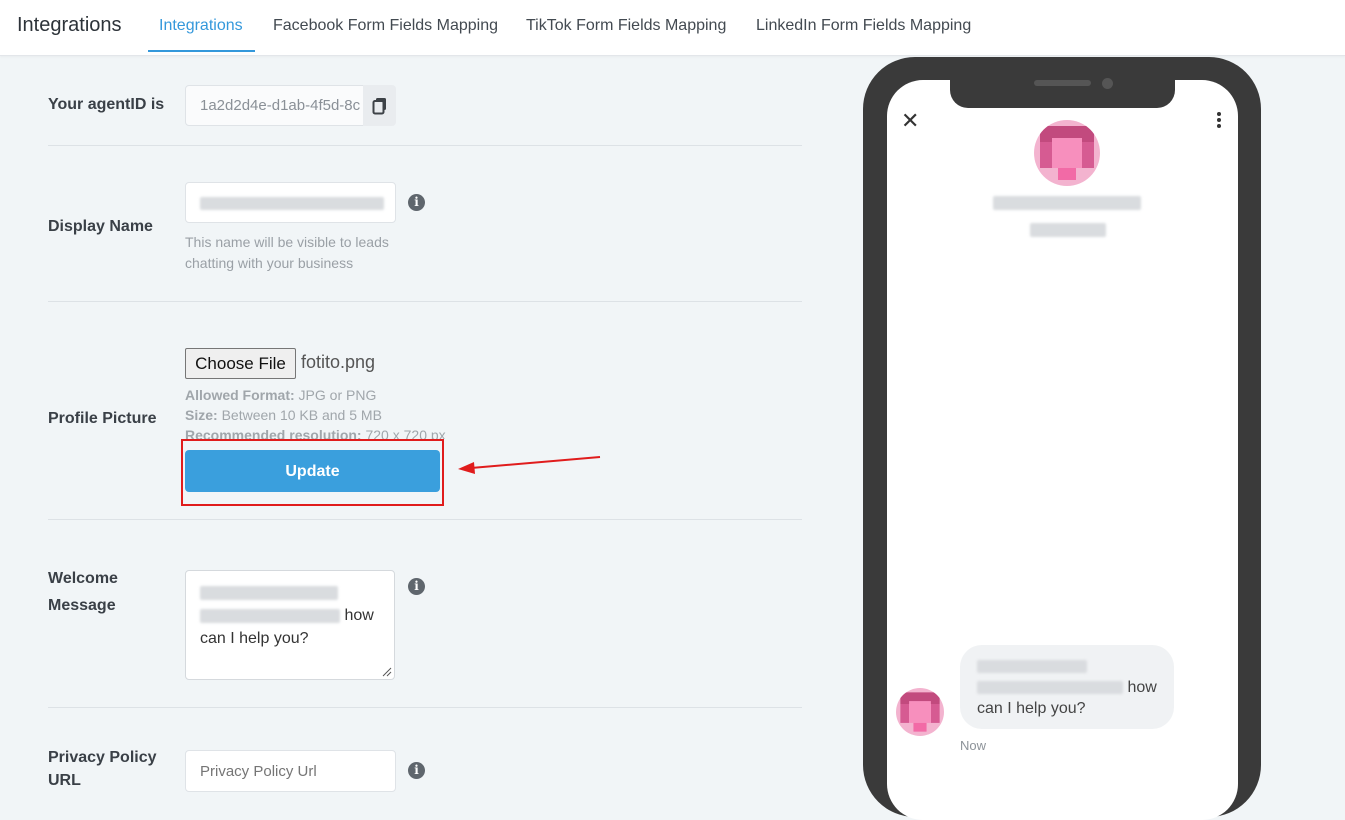  I want to click on allowed-format-key: Allowed Format:, so click(240, 395).